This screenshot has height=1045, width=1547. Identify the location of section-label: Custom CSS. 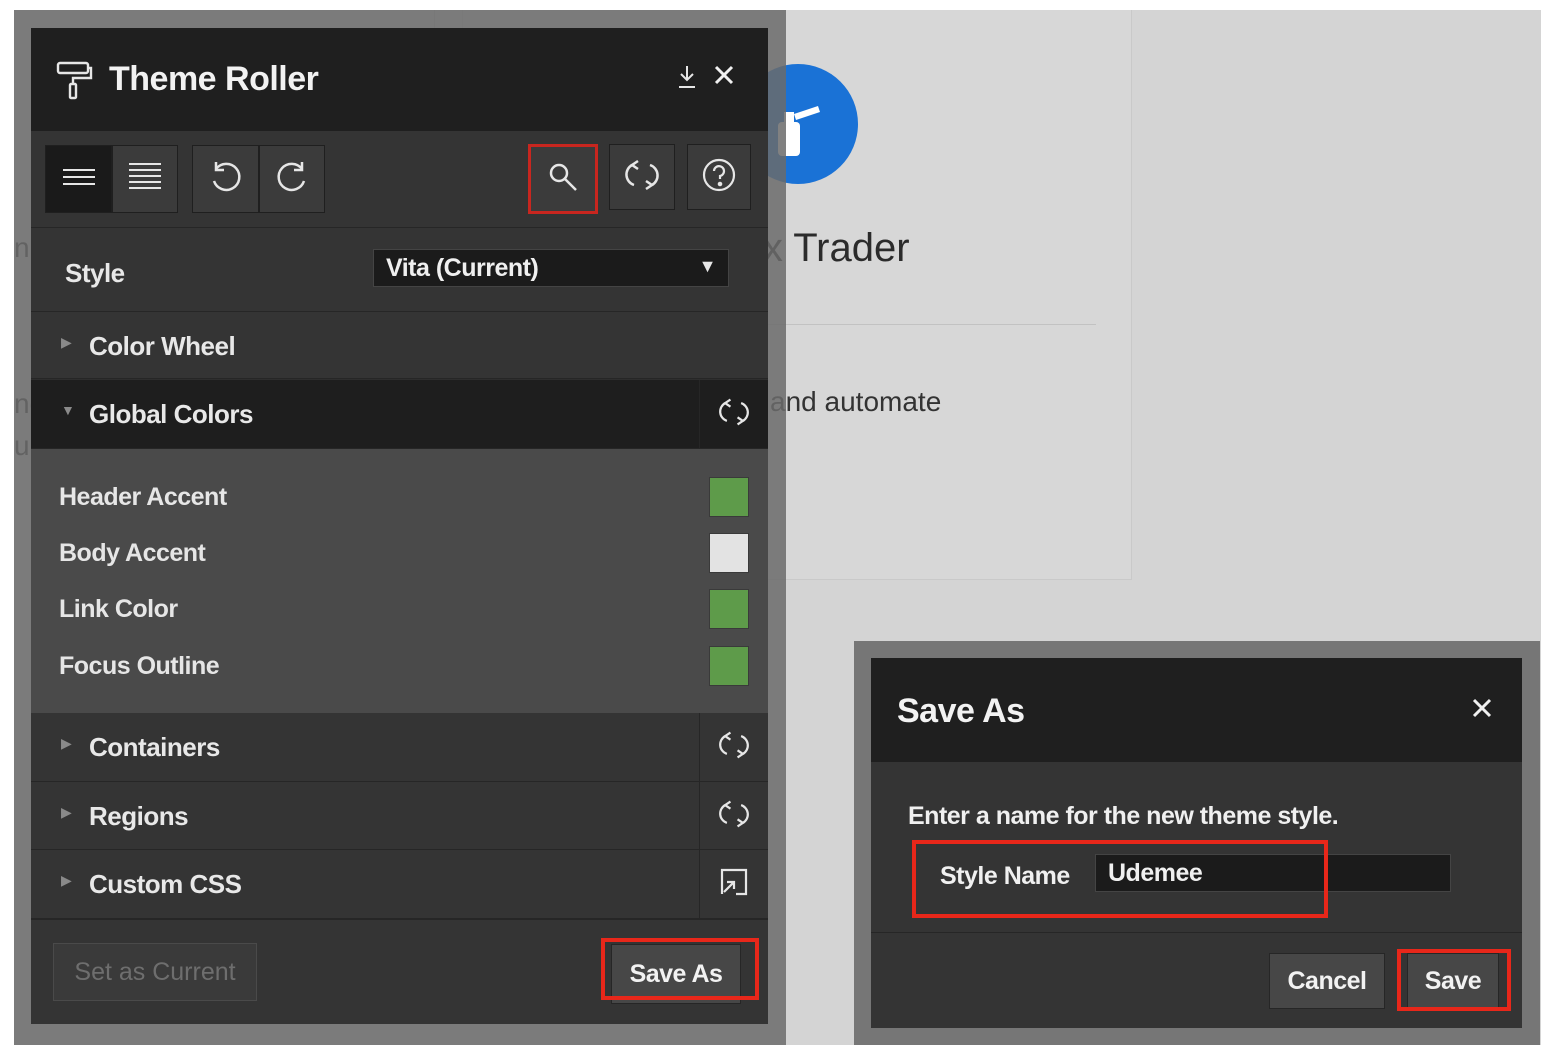
(165, 884).